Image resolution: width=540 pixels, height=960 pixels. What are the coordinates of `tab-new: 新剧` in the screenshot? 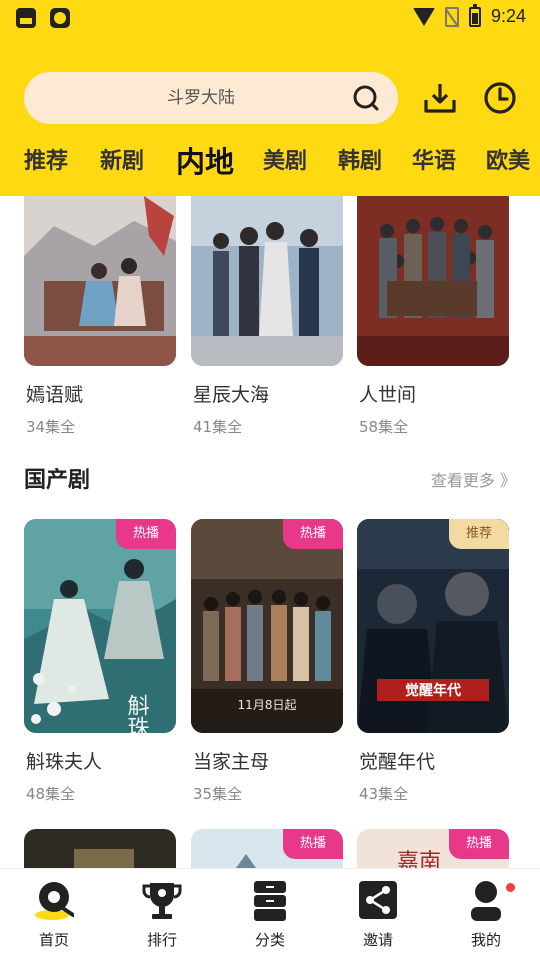 It's located at (122, 162).